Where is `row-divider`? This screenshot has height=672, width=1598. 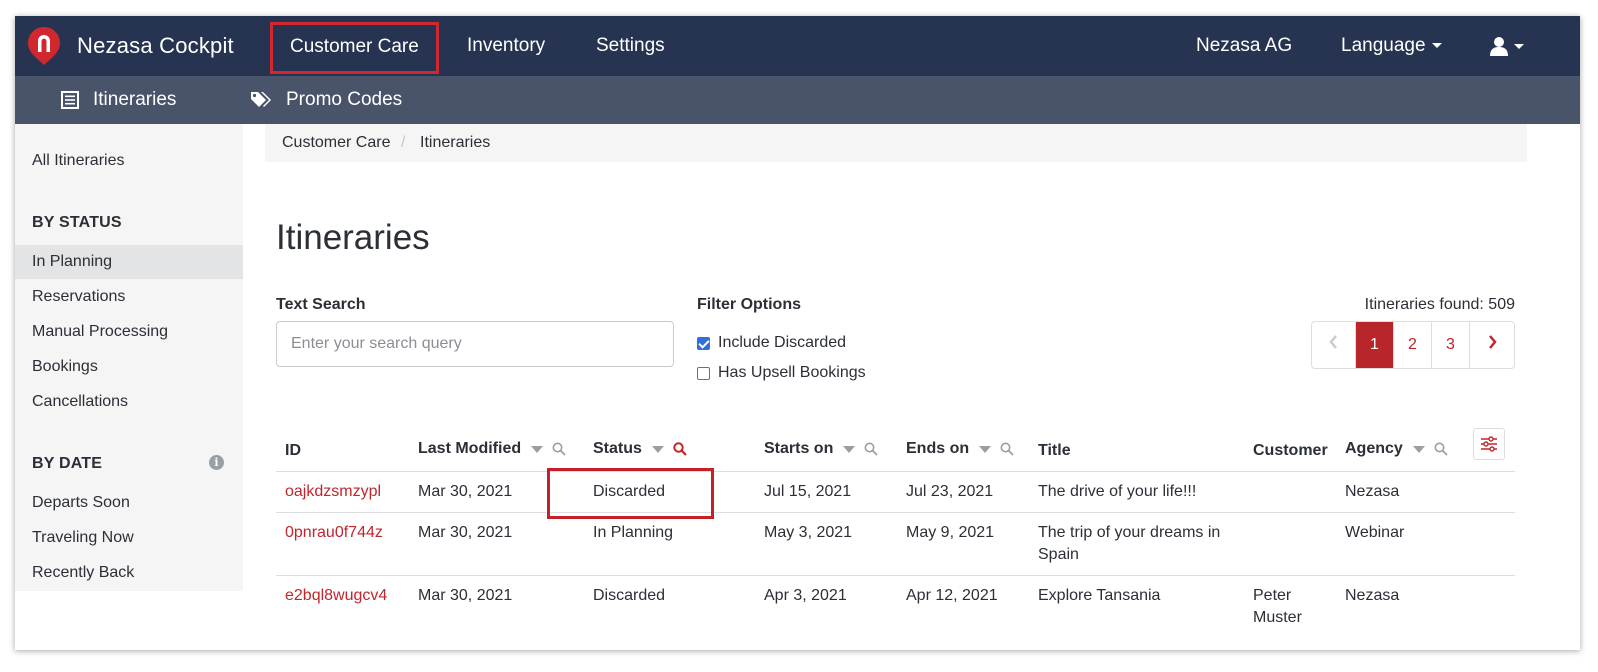 row-divider is located at coordinates (895, 575).